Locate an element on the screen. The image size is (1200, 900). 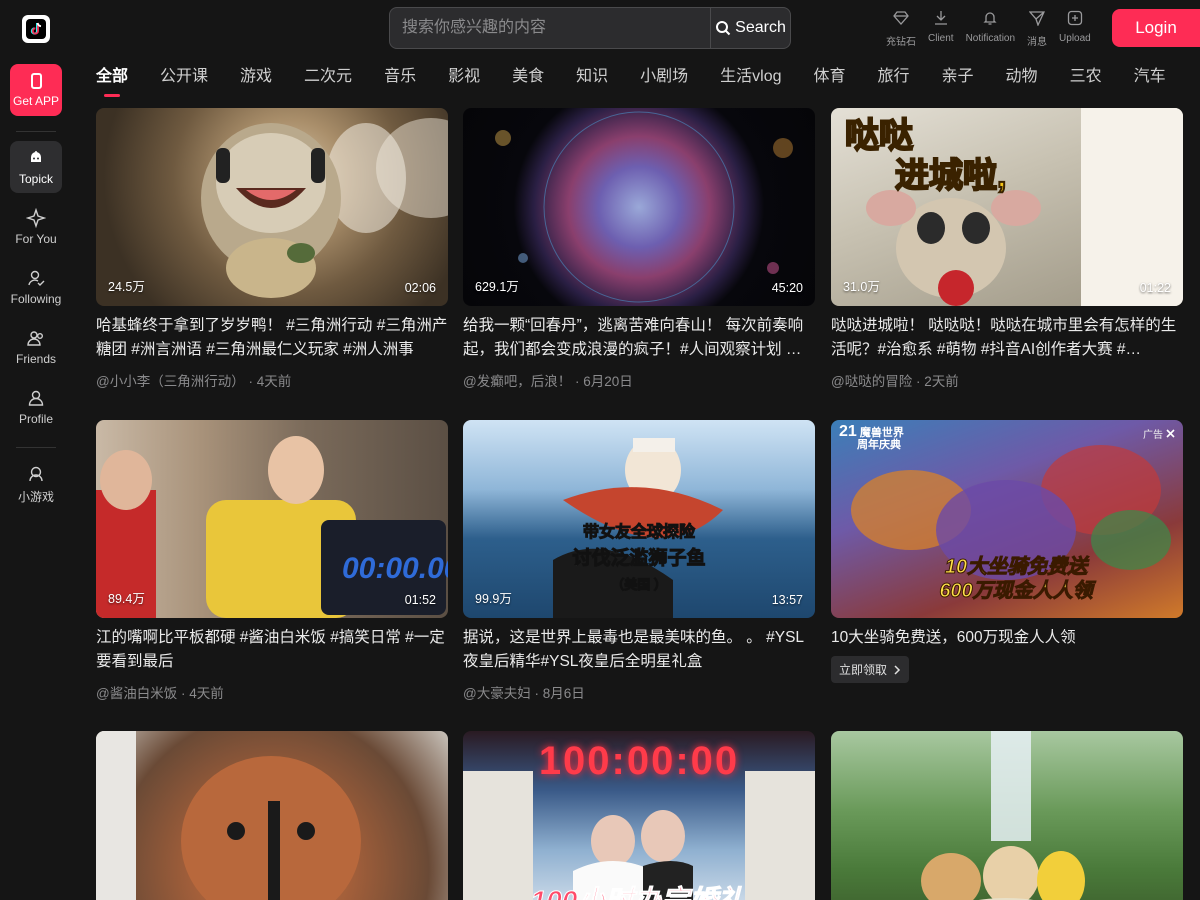
notification-button: Notification is located at coordinates (990, 28).